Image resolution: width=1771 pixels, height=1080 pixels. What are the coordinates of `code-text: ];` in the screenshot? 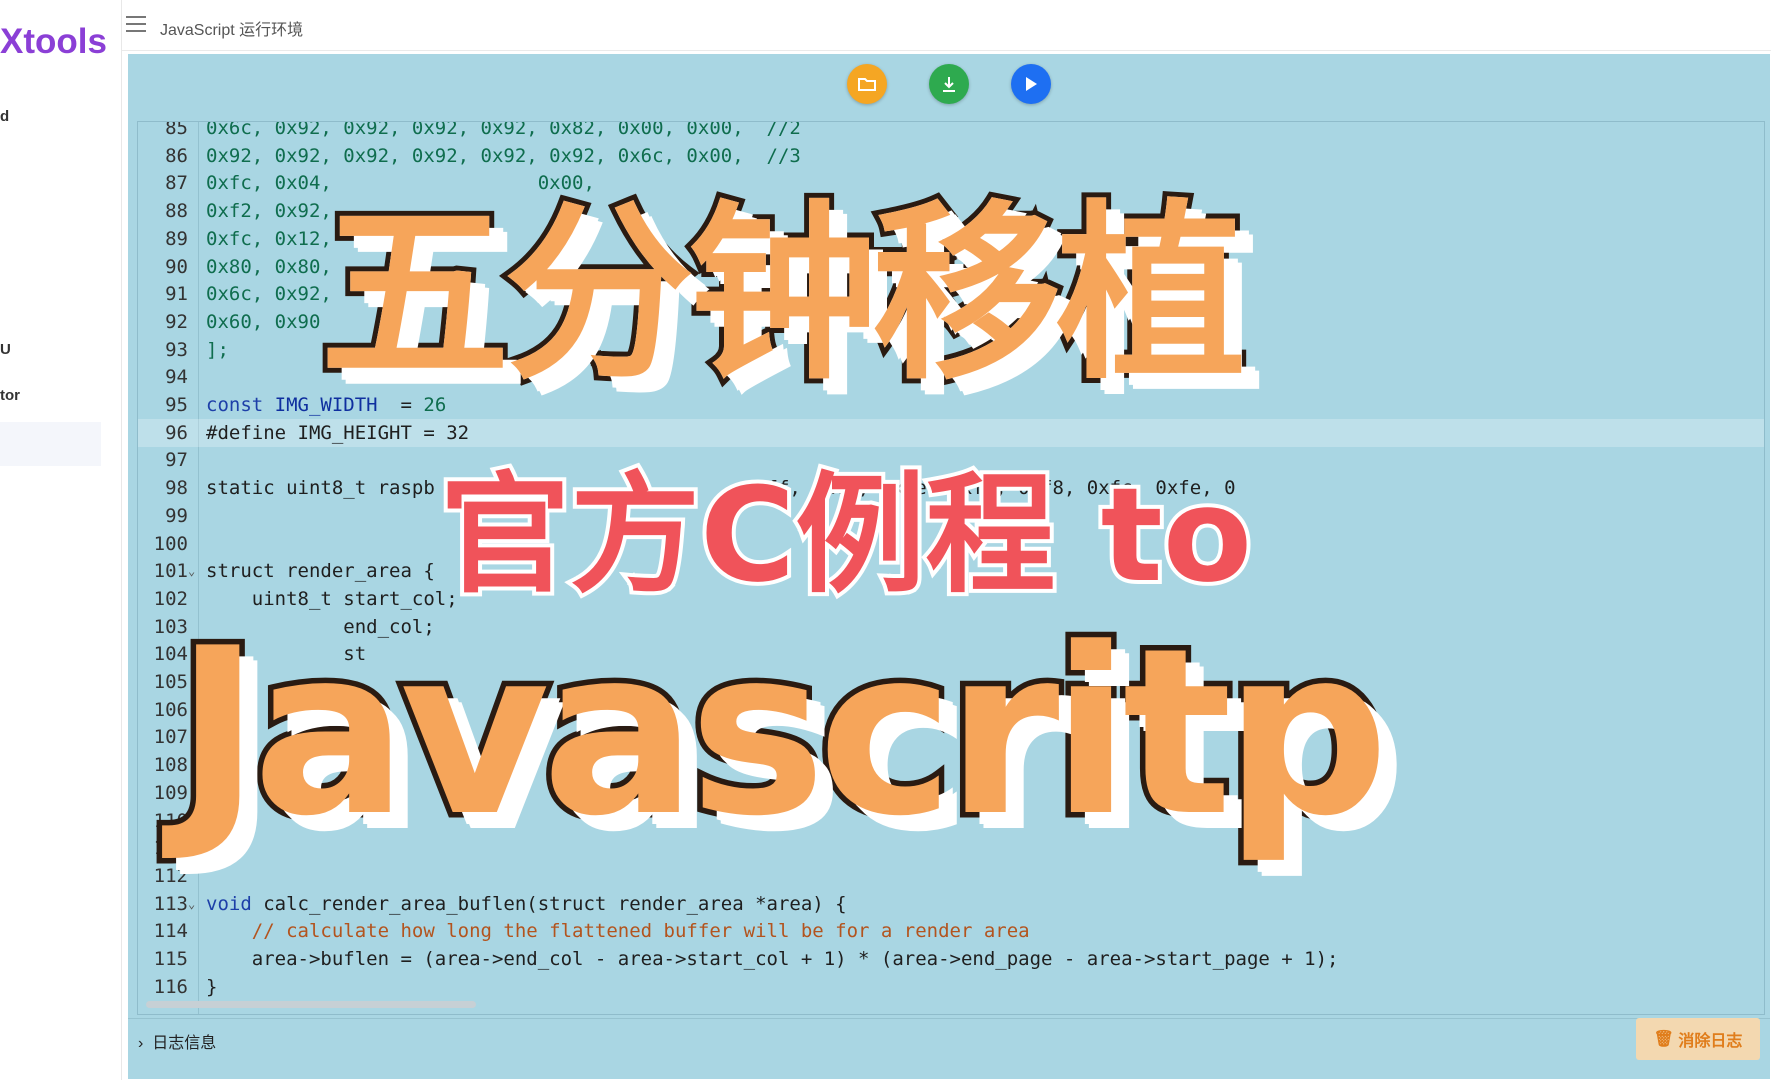 It's located at (217, 349).